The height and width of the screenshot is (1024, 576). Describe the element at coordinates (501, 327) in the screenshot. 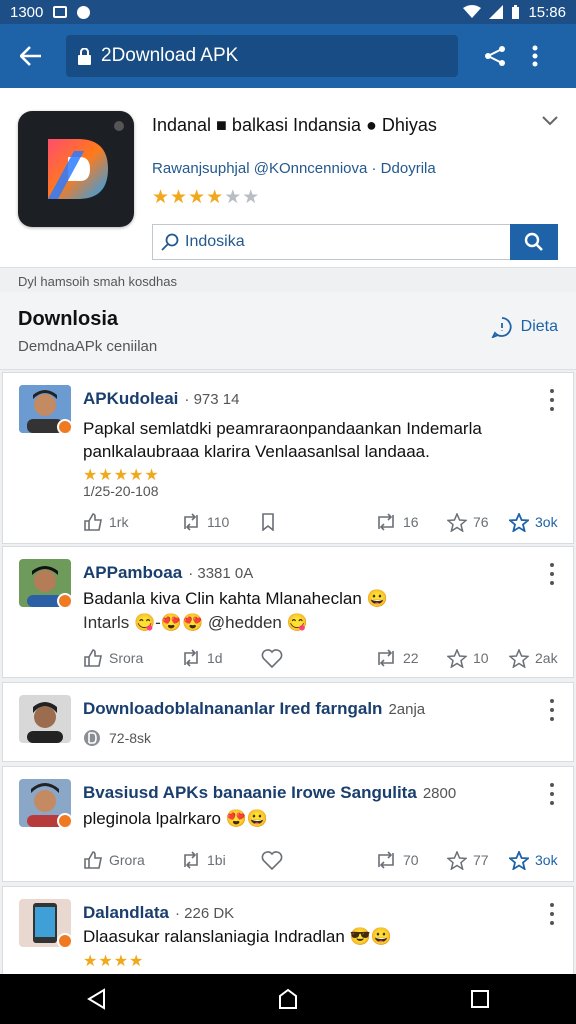

I see `comment-icon` at that location.